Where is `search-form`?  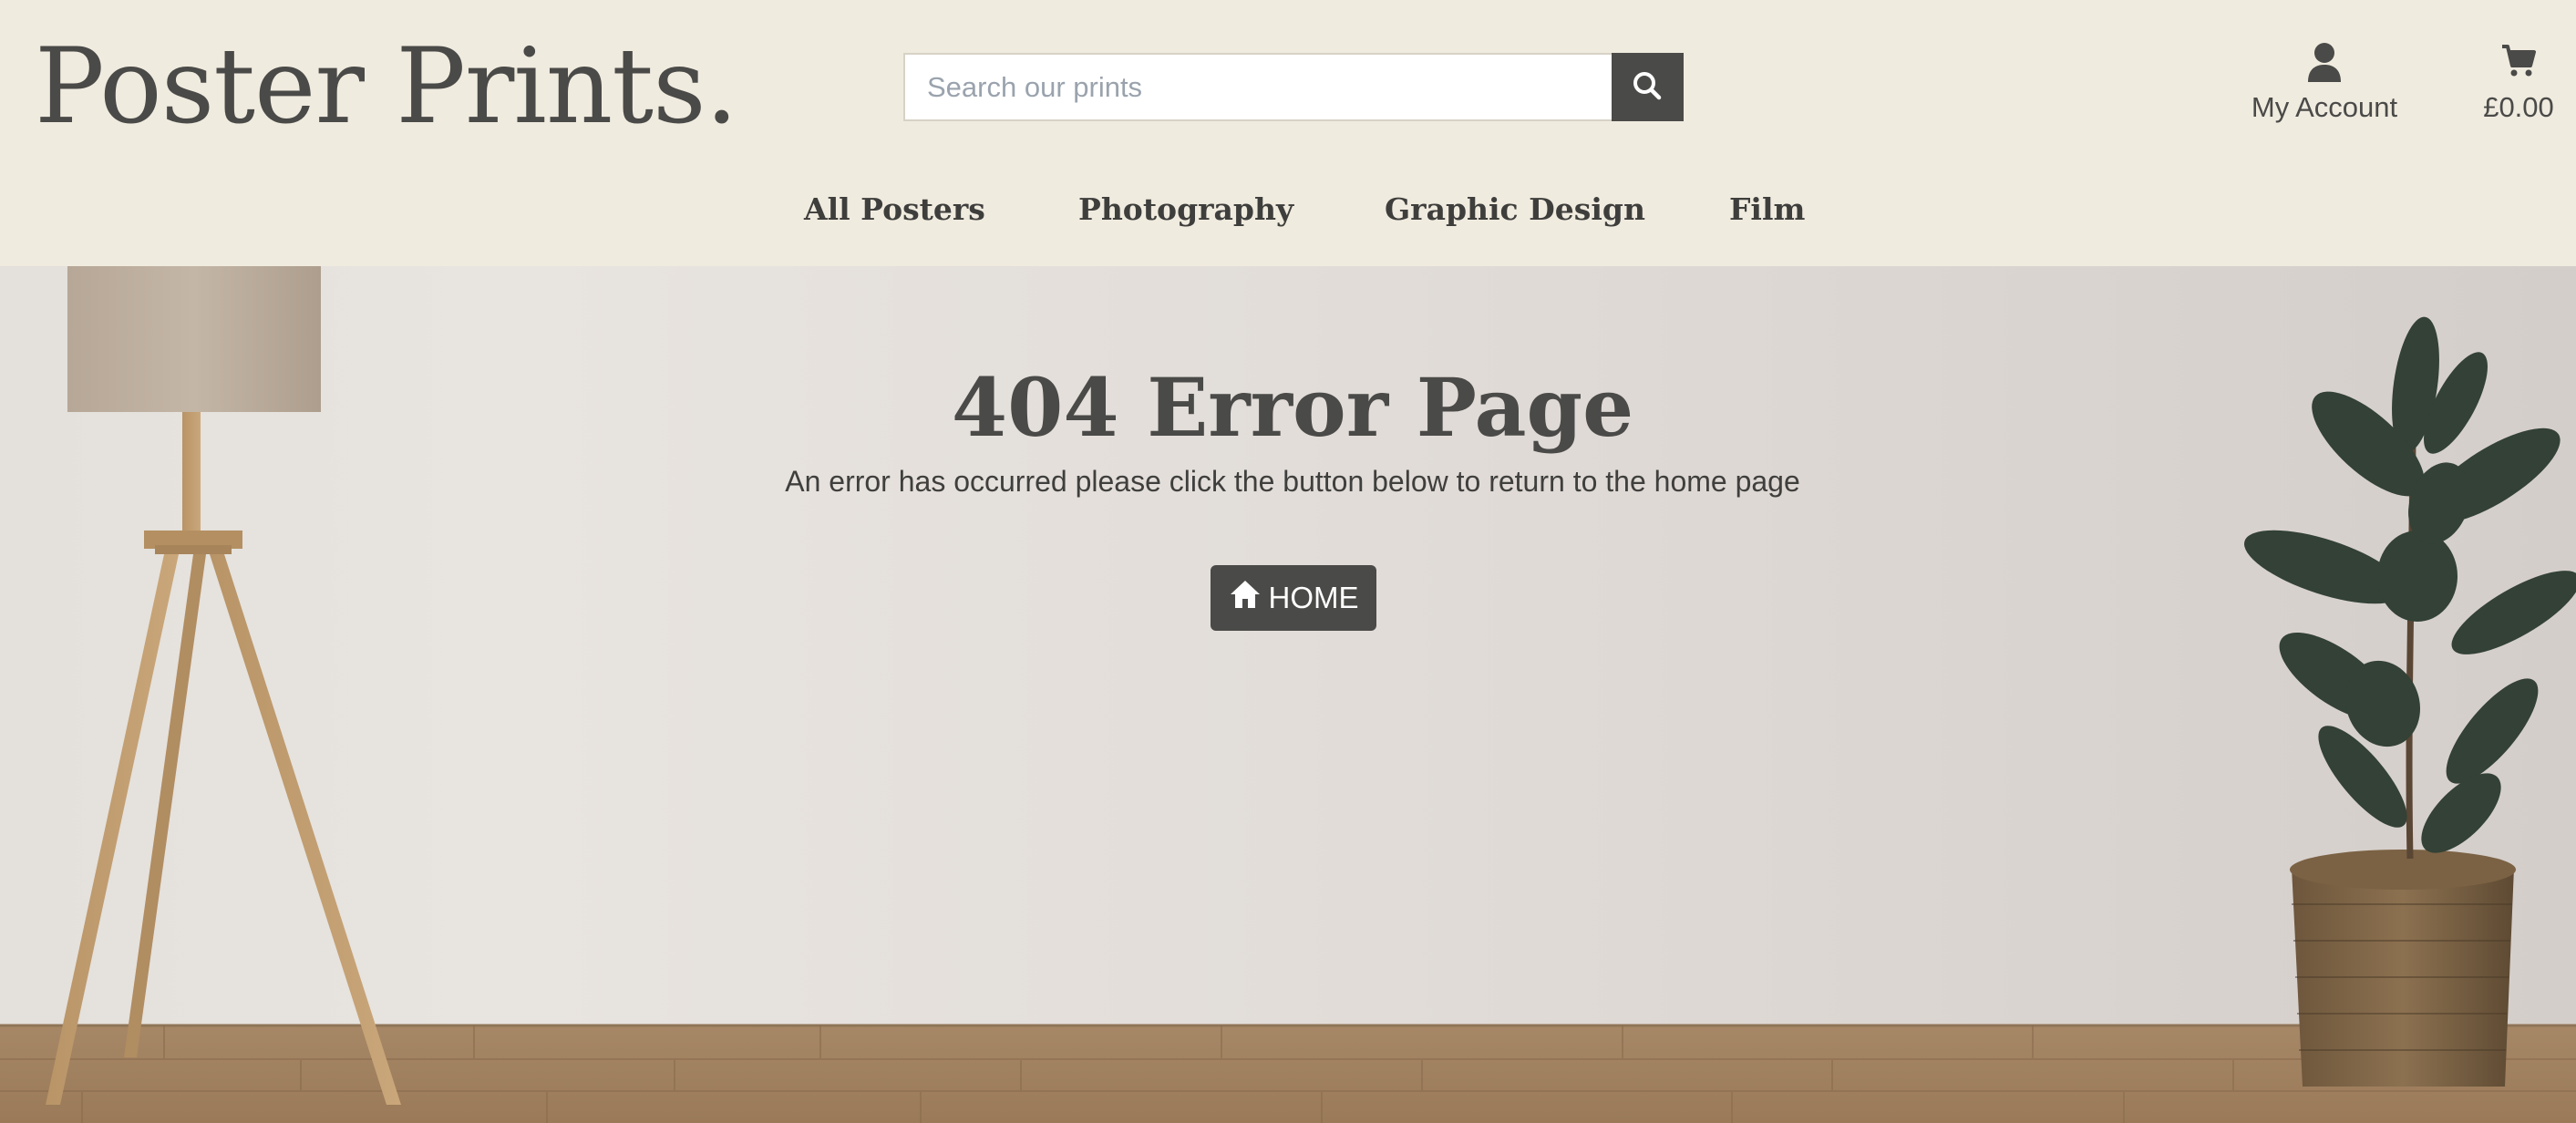
search-form is located at coordinates (1293, 87).